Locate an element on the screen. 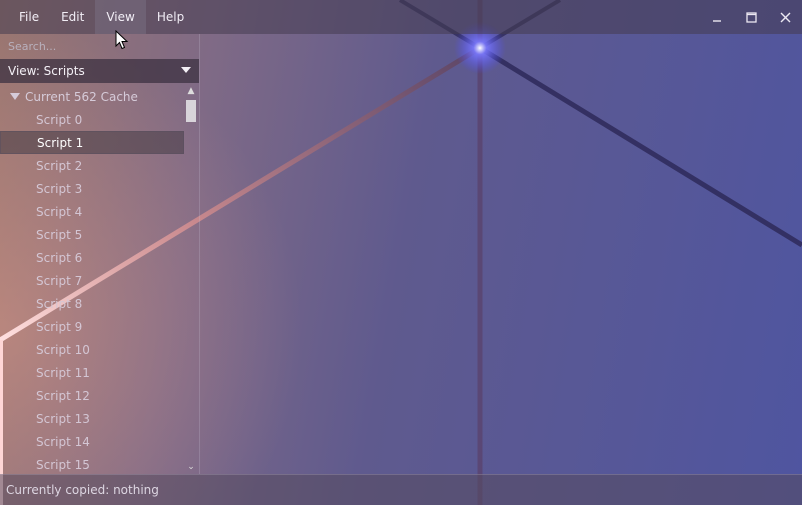 This screenshot has width=802, height=505. tree-item-script-2: Script 2 is located at coordinates (92, 165).